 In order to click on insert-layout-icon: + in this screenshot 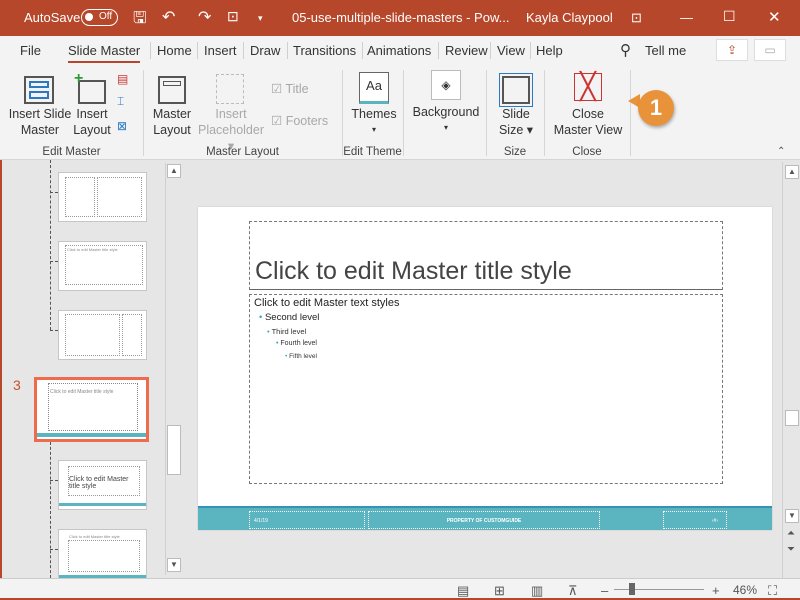, I will do `click(90, 87)`.